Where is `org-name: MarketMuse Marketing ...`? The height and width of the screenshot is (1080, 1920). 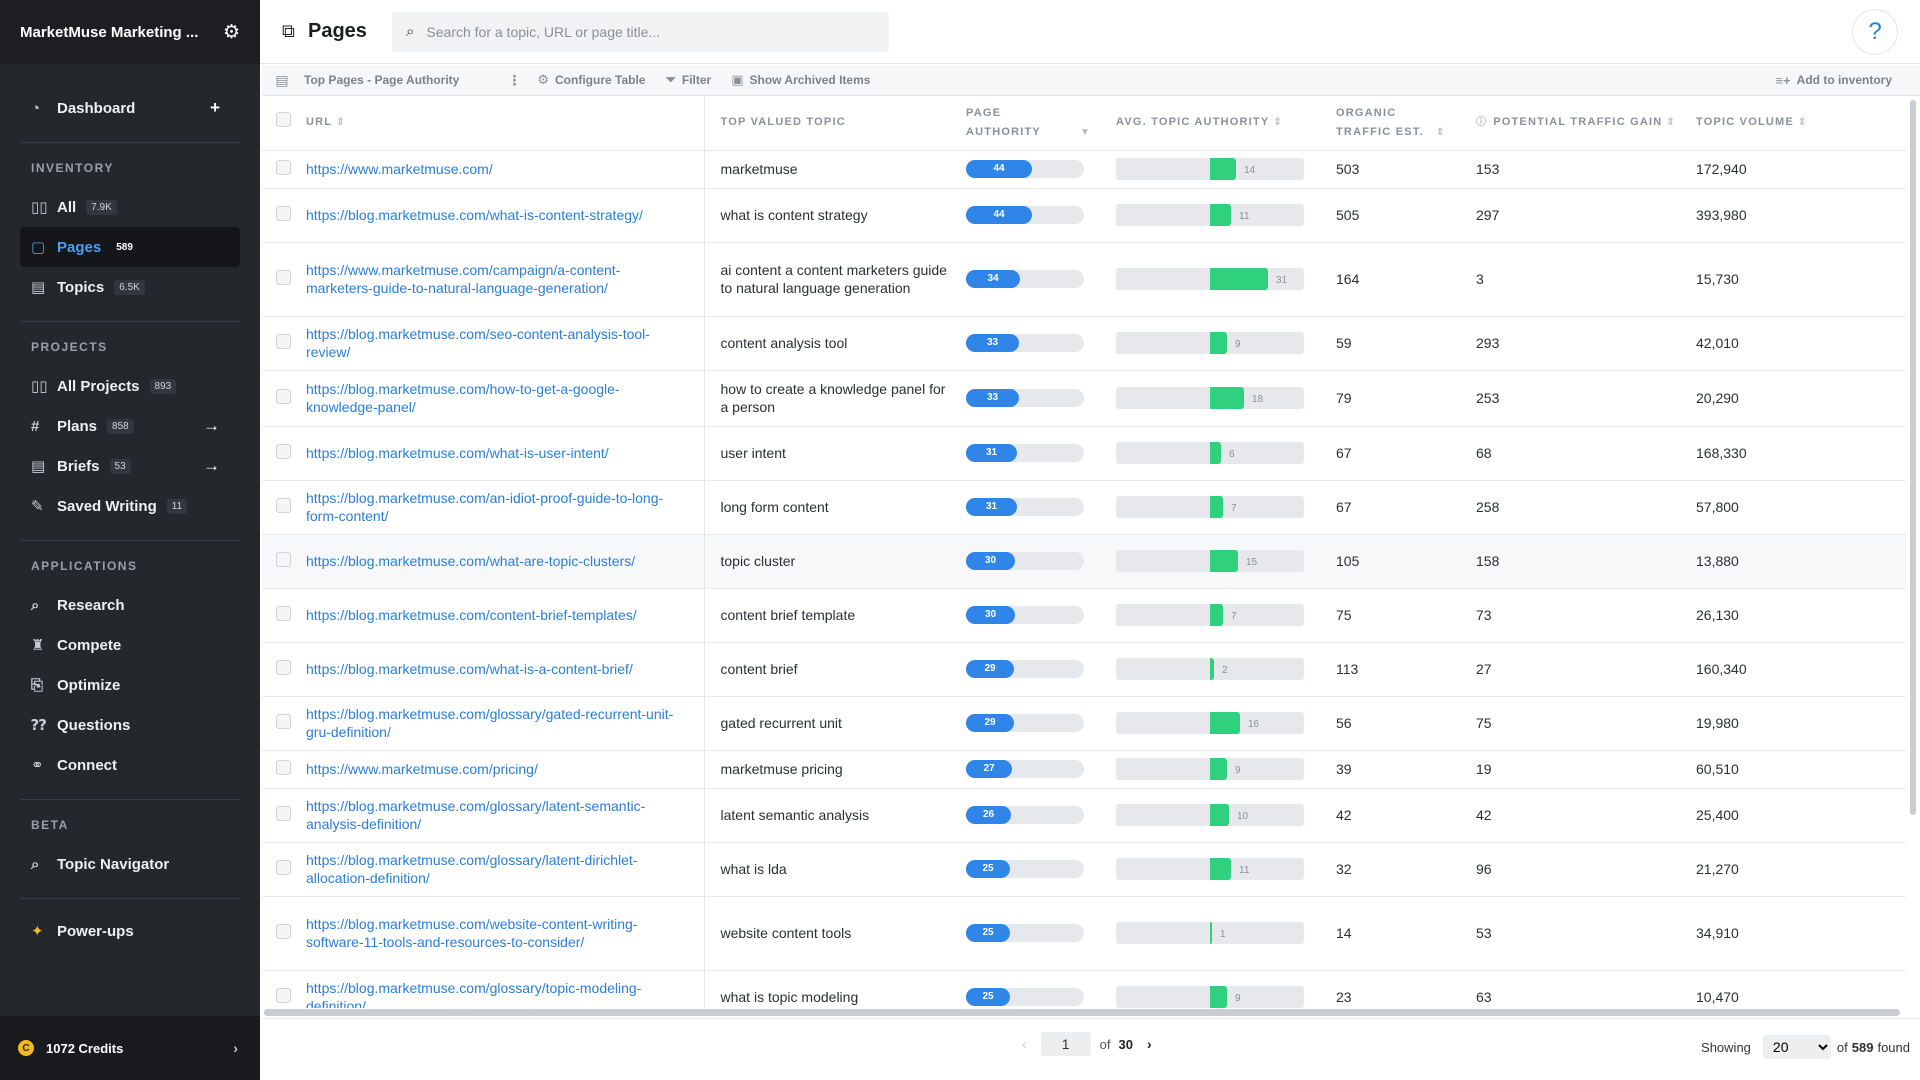 org-name: MarketMuse Marketing ... is located at coordinates (109, 32).